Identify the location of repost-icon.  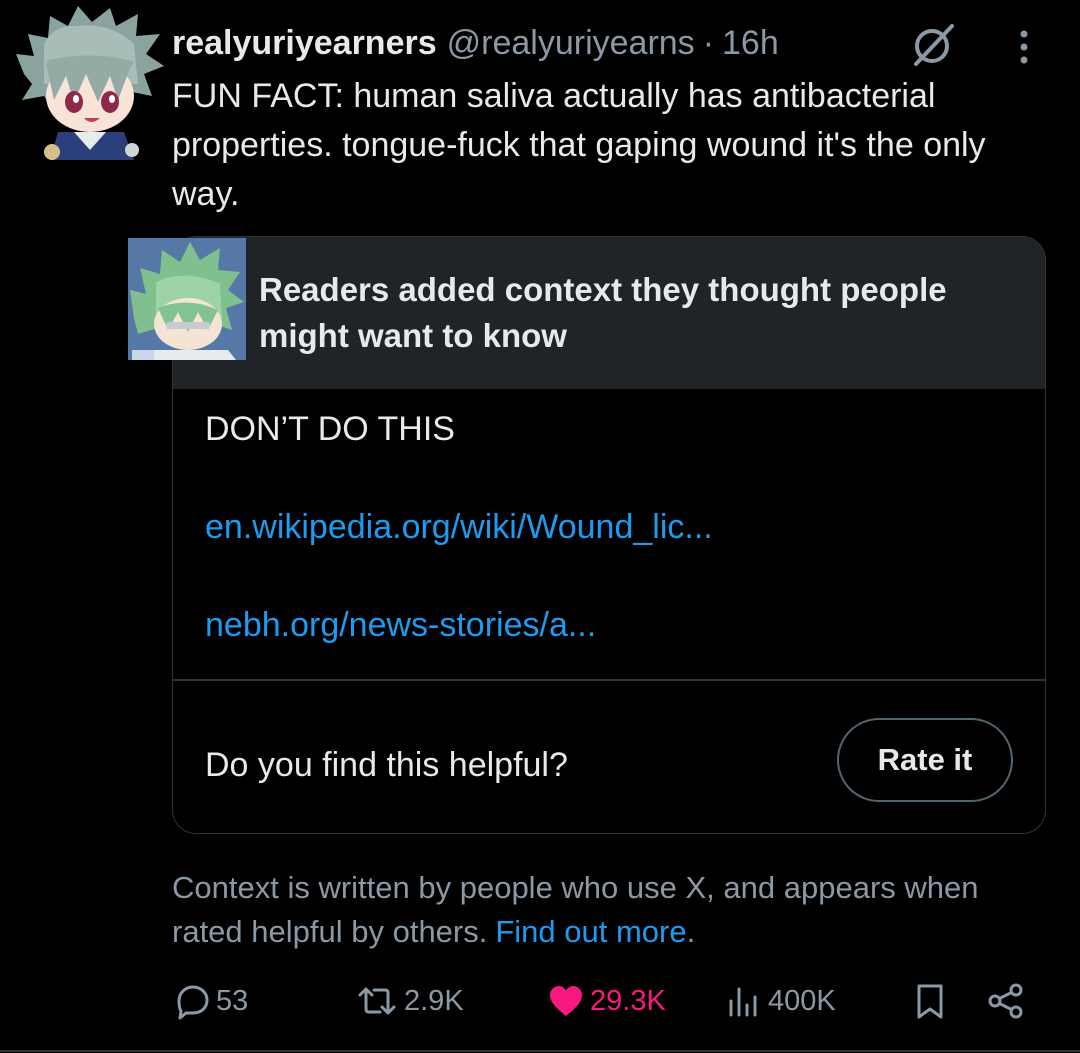
(377, 1001).